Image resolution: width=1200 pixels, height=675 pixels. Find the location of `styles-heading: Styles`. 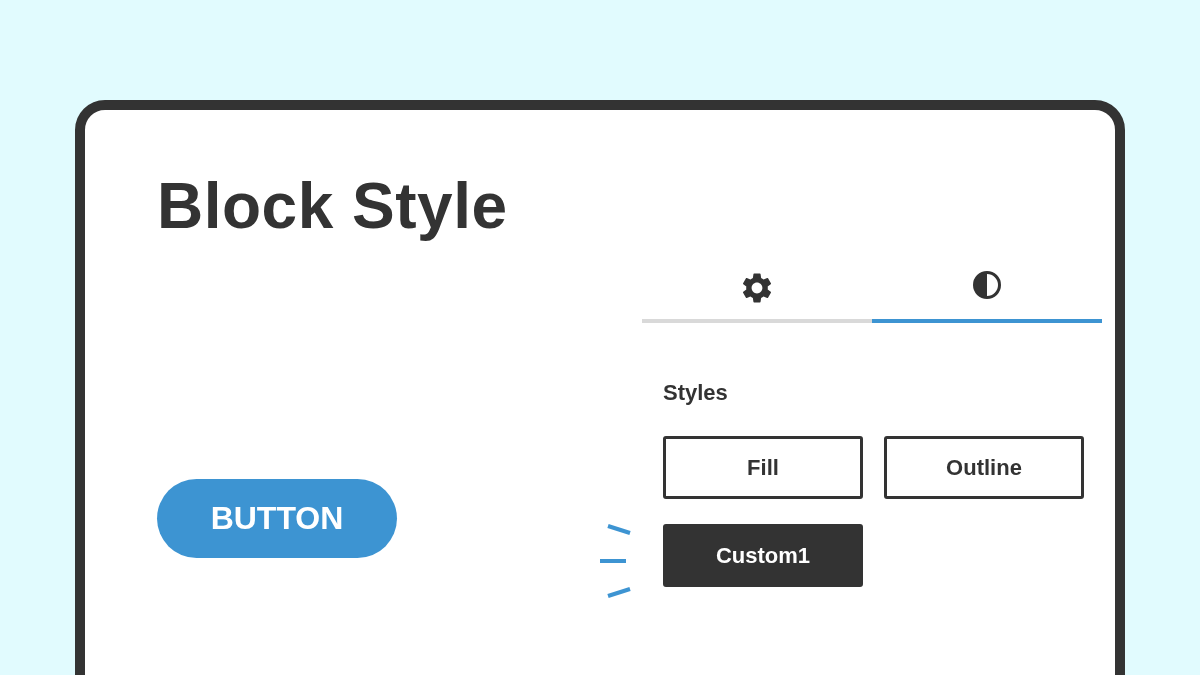

styles-heading: Styles is located at coordinates (696, 393).